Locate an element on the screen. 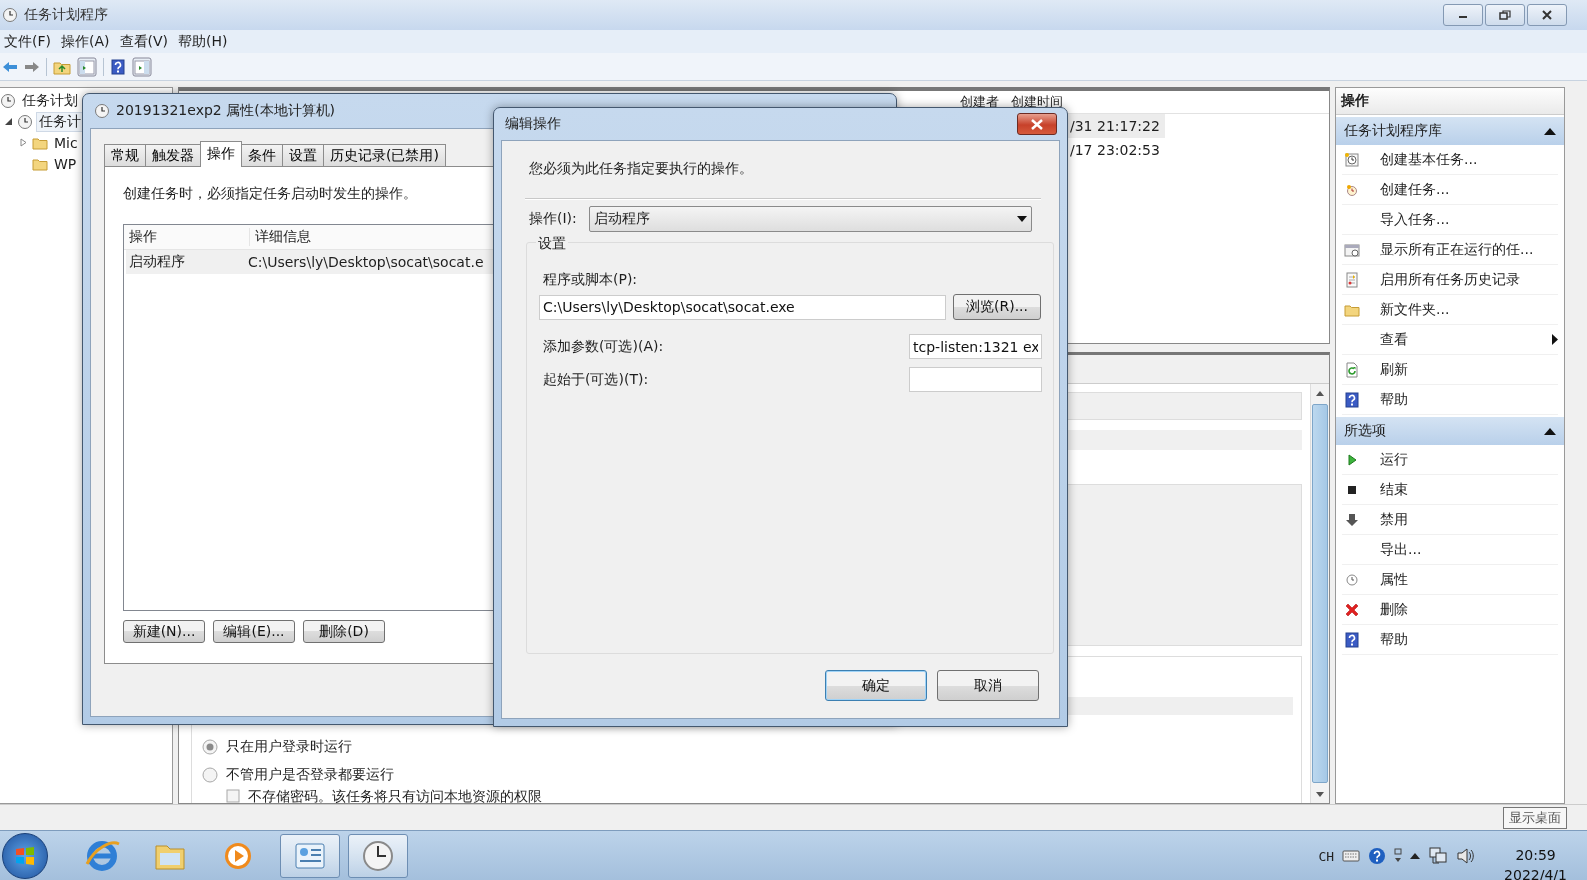 Image resolution: width=1587 pixels, height=880 pixels. tab: 操作 is located at coordinates (221, 154).